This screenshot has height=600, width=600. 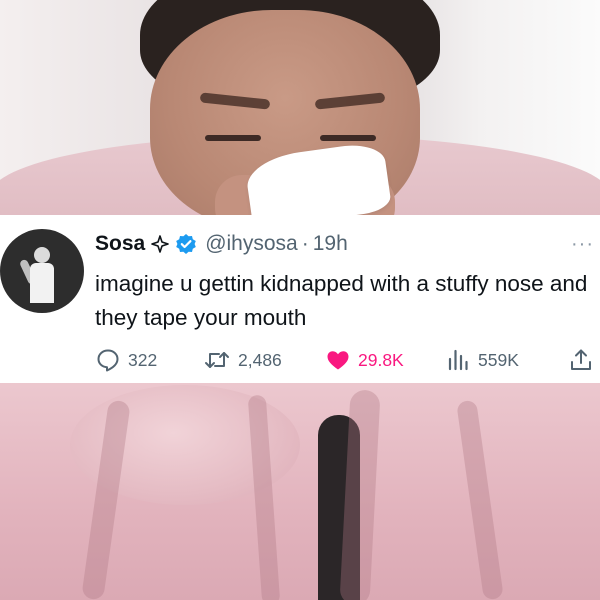 What do you see at coordinates (582, 244) in the screenshot?
I see `more-icon: ···` at bounding box center [582, 244].